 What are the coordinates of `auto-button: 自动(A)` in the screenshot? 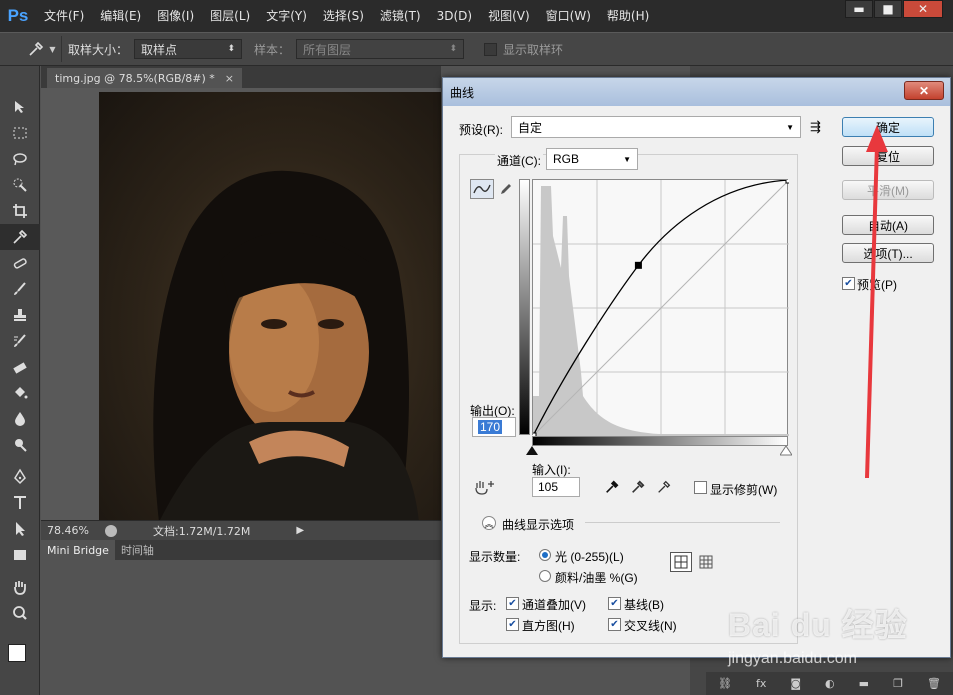 It's located at (888, 225).